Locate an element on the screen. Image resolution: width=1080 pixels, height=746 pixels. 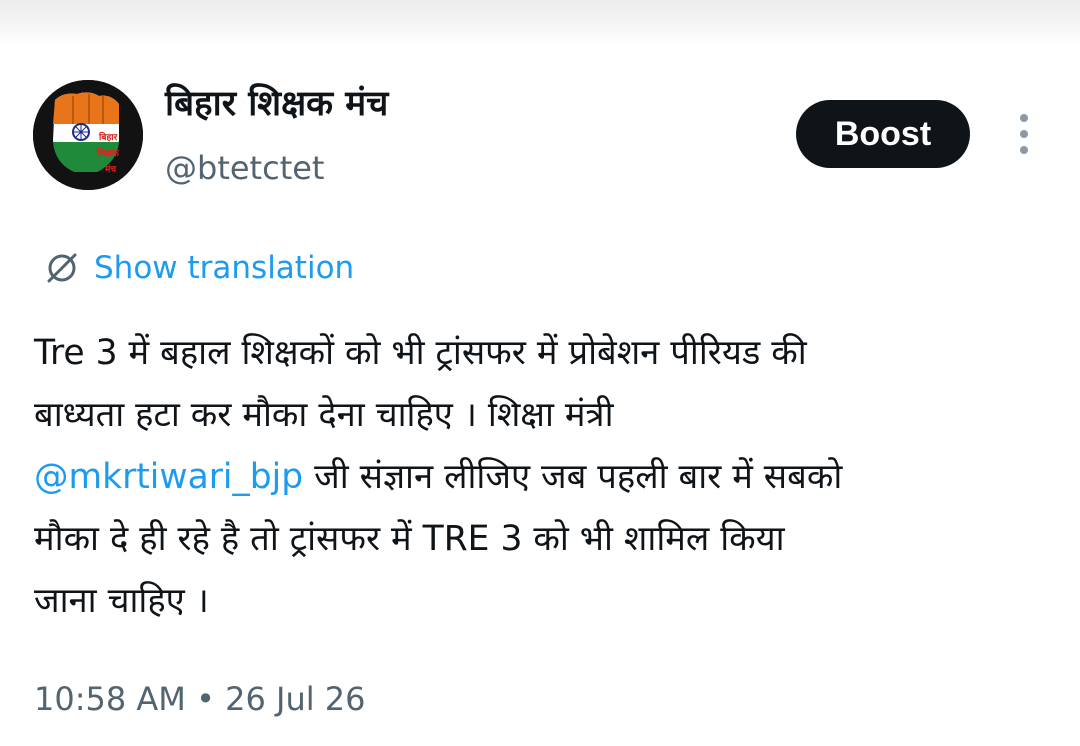
avatar-text-3: मंच is located at coordinates (110, 169).